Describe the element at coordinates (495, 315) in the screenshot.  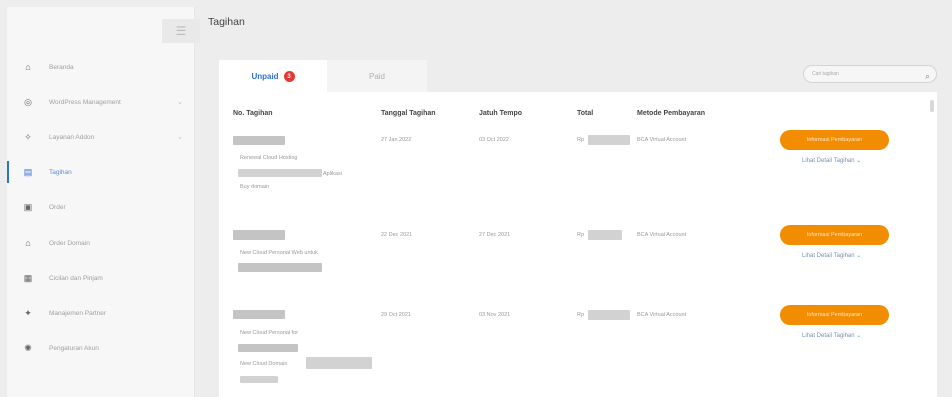
I see `invoice-due-date: 03 Nov 2021` at that location.